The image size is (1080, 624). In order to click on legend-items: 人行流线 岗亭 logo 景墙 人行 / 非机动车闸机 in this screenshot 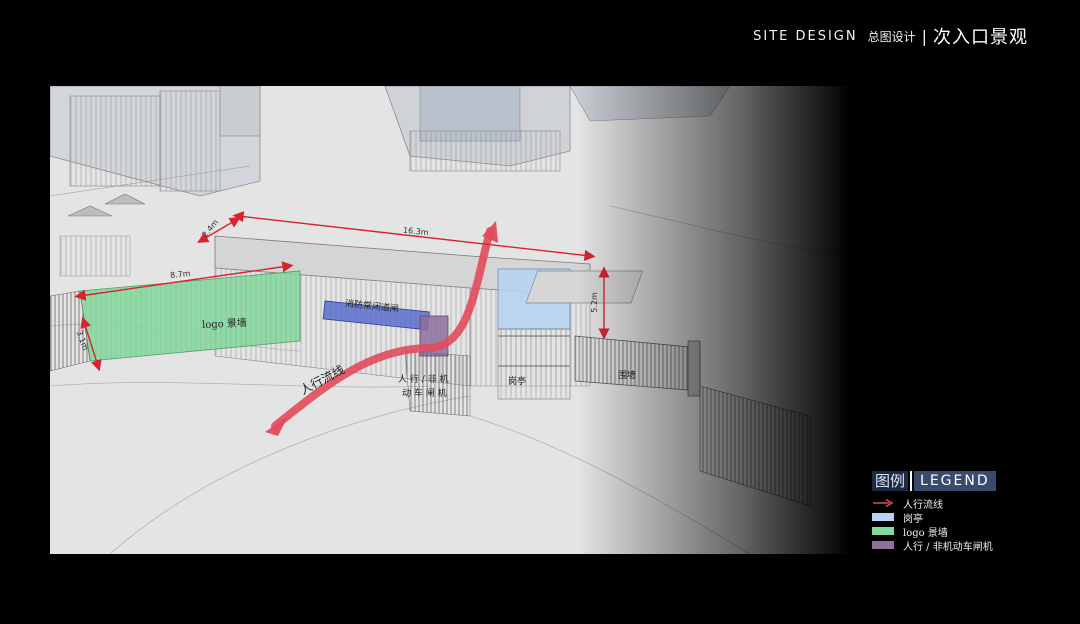, I will do `click(947, 524)`.